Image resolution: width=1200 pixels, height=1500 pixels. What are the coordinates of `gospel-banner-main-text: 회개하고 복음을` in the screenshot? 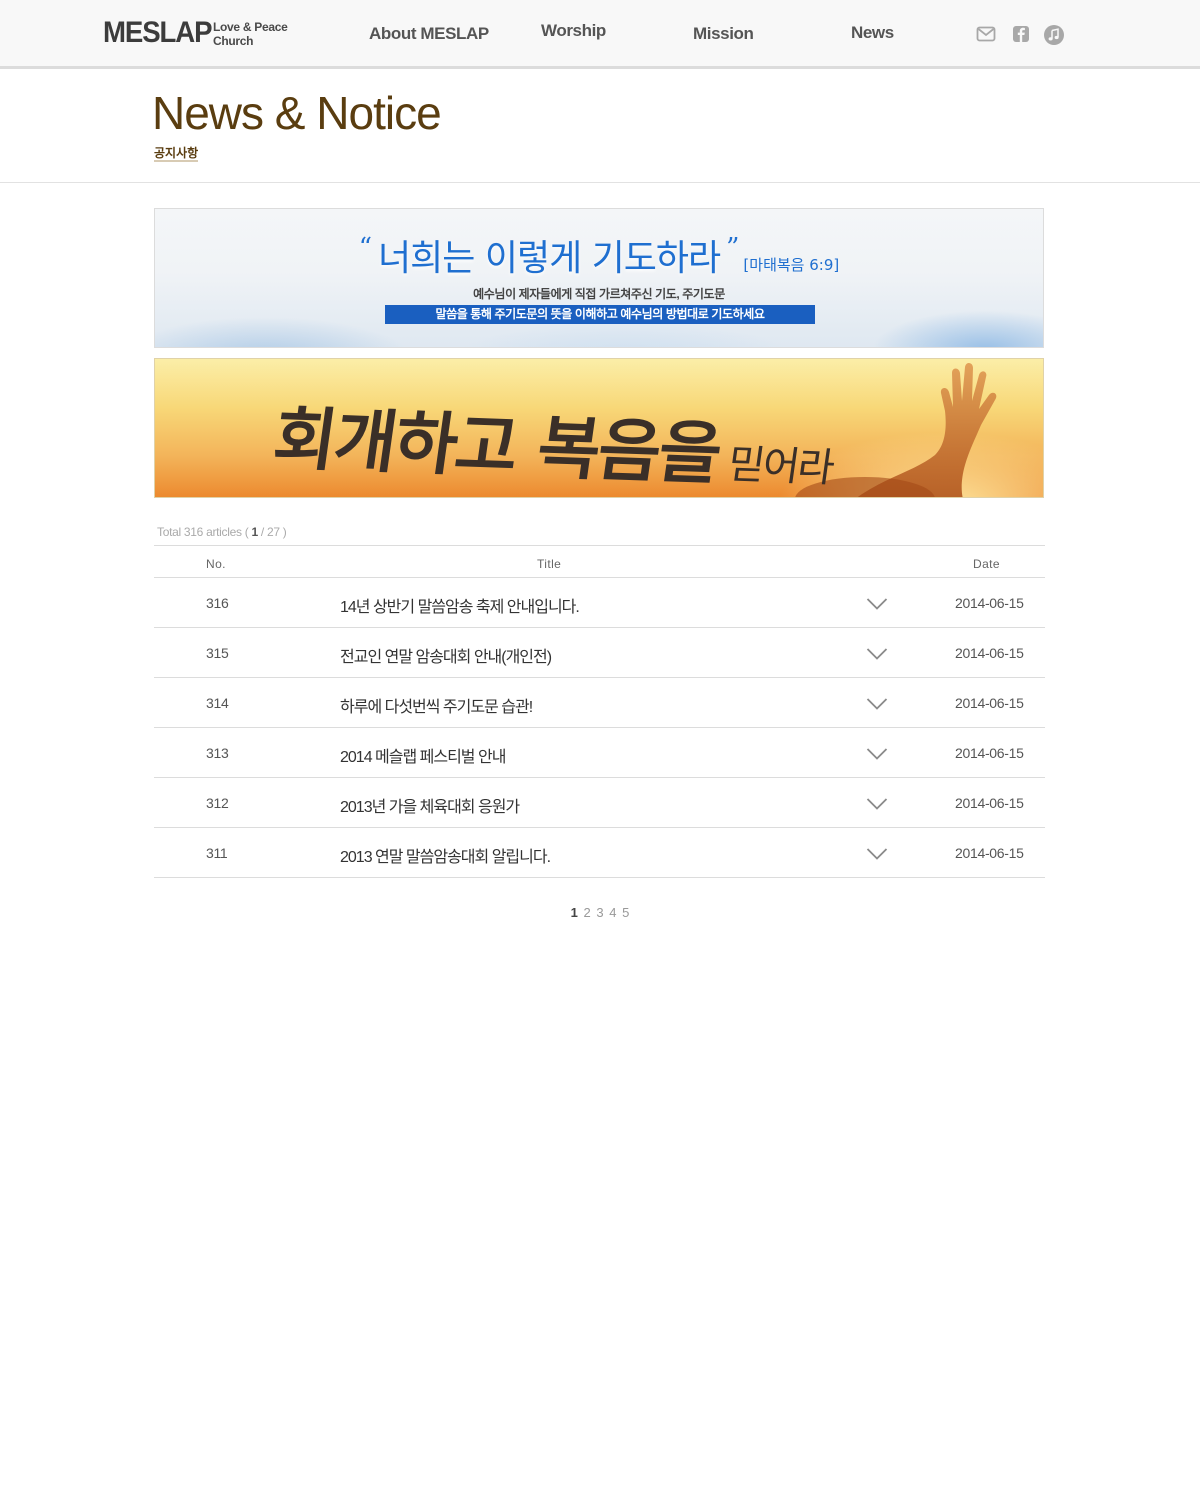 It's located at (497, 447).